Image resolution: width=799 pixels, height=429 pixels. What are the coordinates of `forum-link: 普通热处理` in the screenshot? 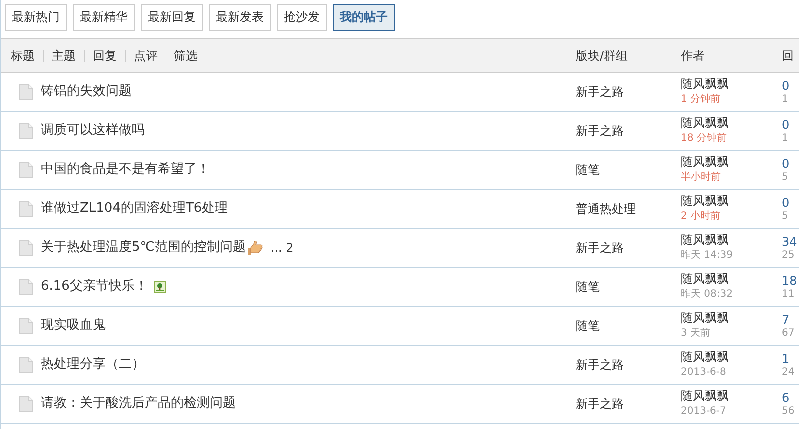 It's located at (606, 209).